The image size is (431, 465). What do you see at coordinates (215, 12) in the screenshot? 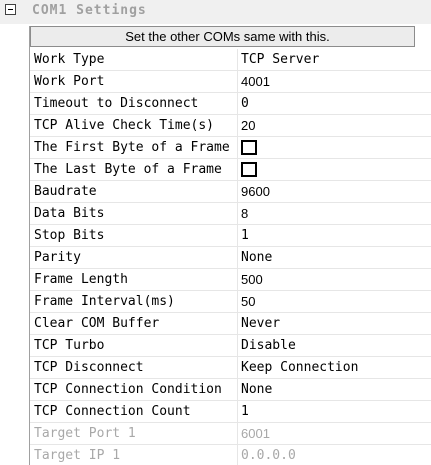
I see `group-header: COM1 Settings` at bounding box center [215, 12].